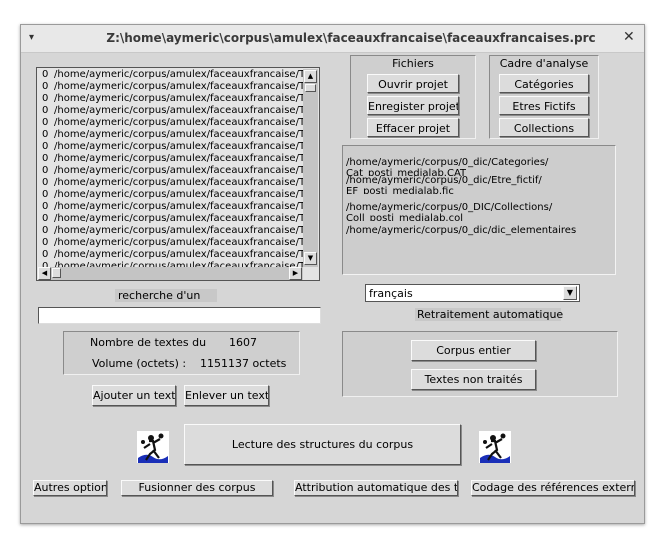  I want to click on textes-non-traites-button: Textes non traités, so click(473, 379).